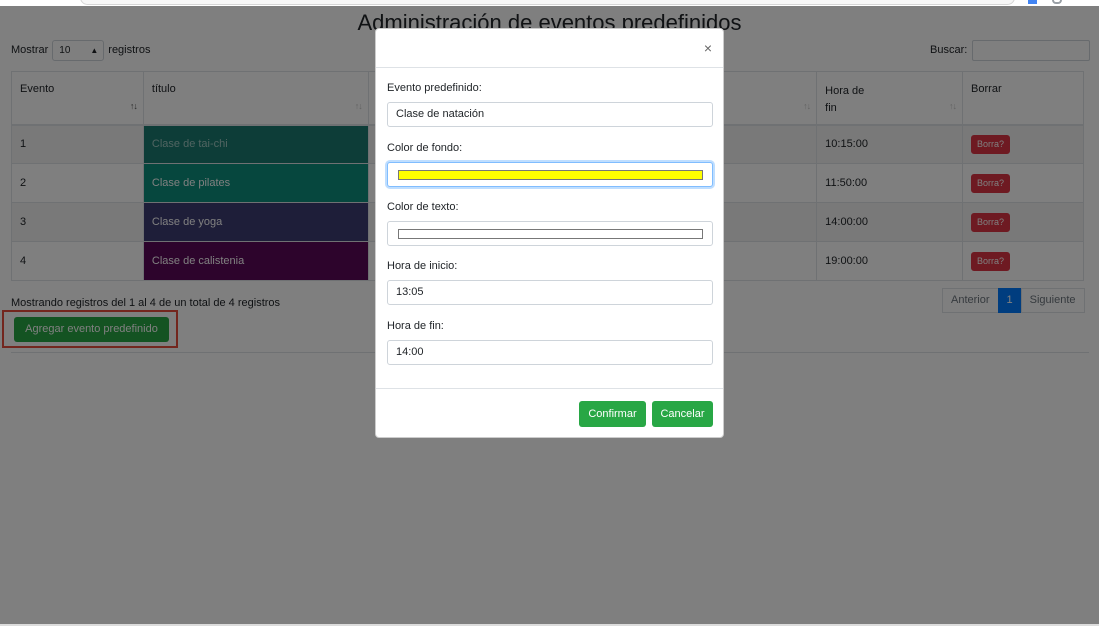  I want to click on text-color-swatch, so click(550, 234).